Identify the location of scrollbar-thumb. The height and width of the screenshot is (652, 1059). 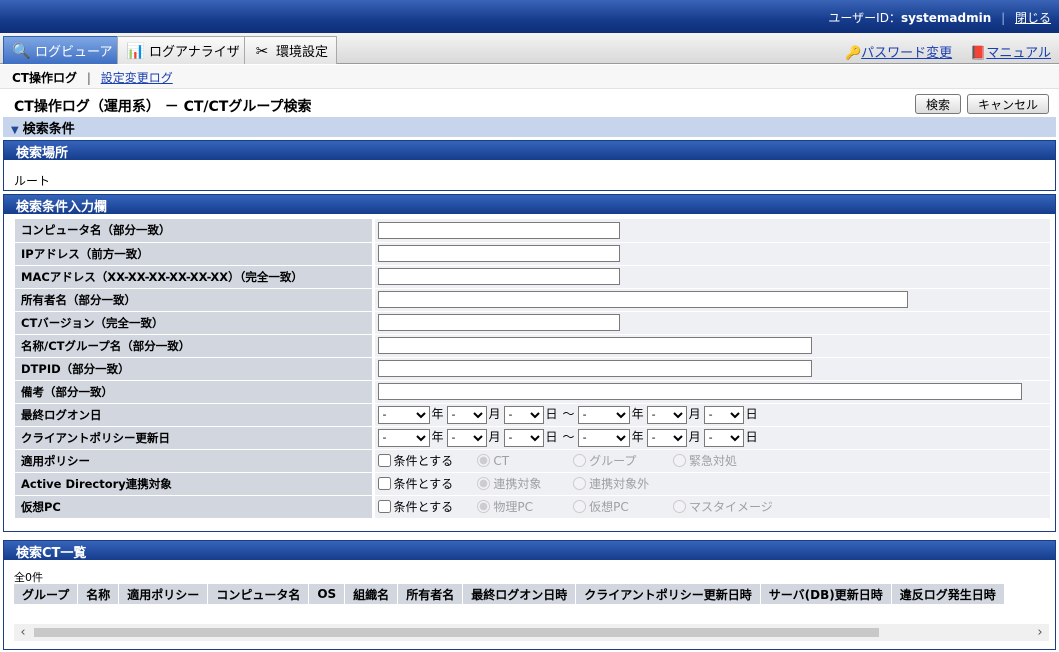
(456, 632).